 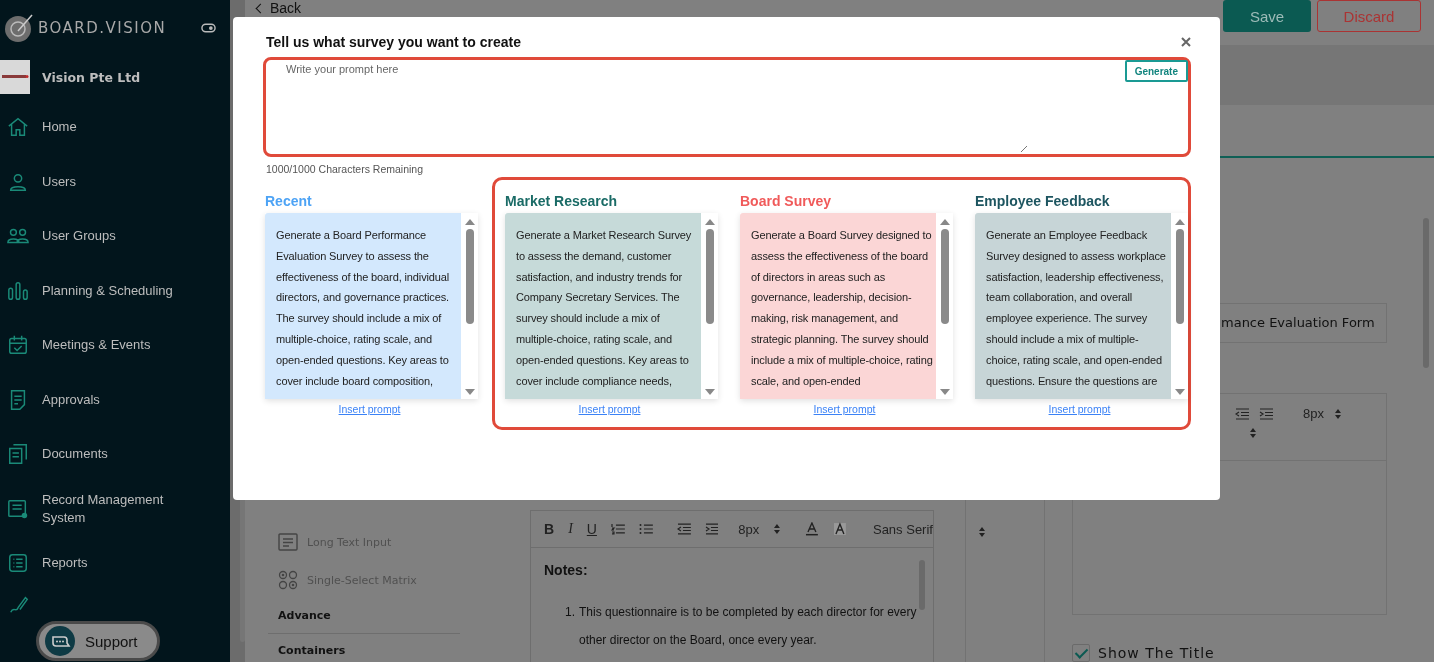 I want to click on radio-grid-icon, so click(x=288, y=580).